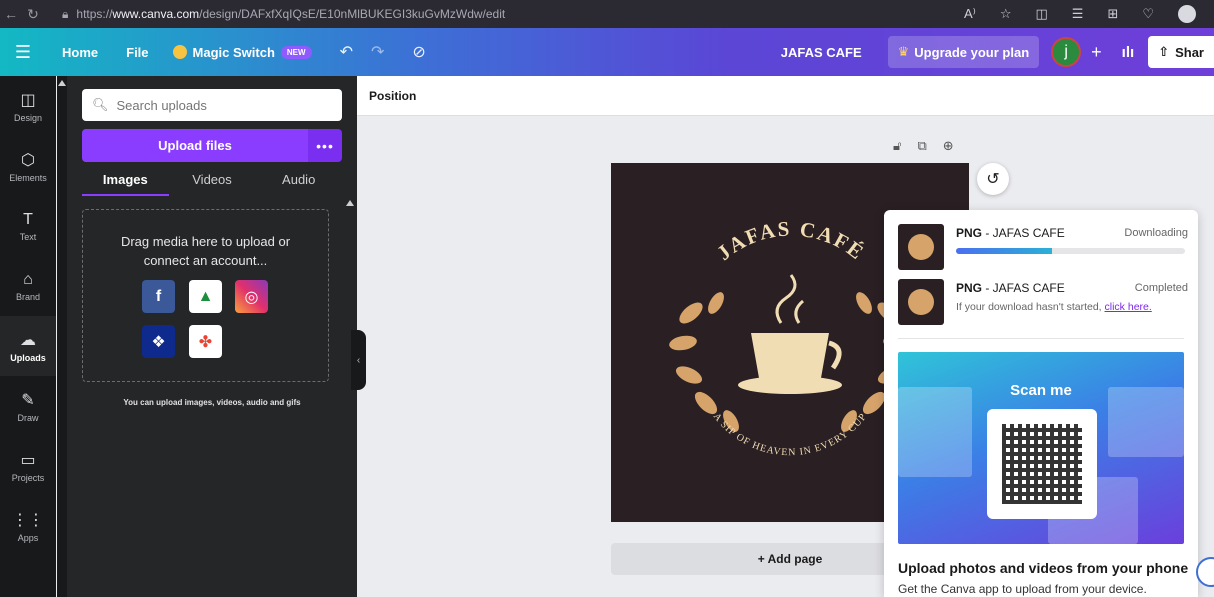 The width and height of the screenshot is (1214, 597). I want to click on click-here-link: click here., so click(1128, 307).